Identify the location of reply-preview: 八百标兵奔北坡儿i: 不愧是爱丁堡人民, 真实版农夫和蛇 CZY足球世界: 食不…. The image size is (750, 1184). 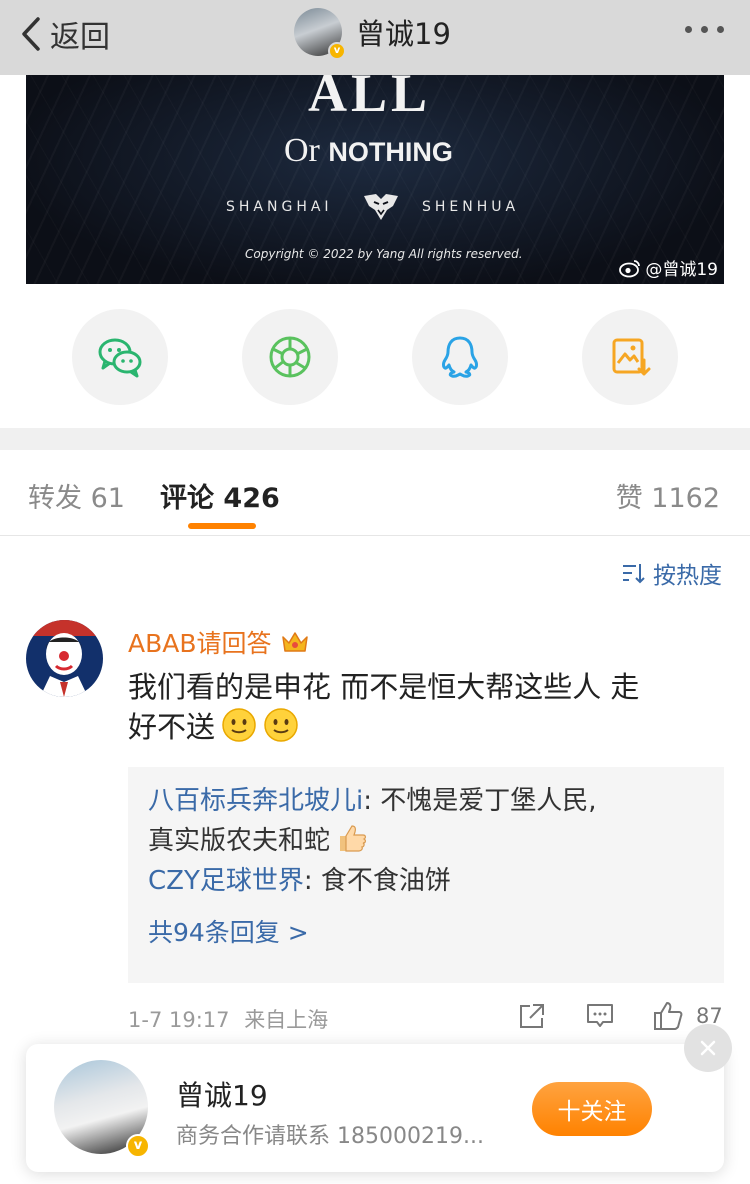
(426, 875).